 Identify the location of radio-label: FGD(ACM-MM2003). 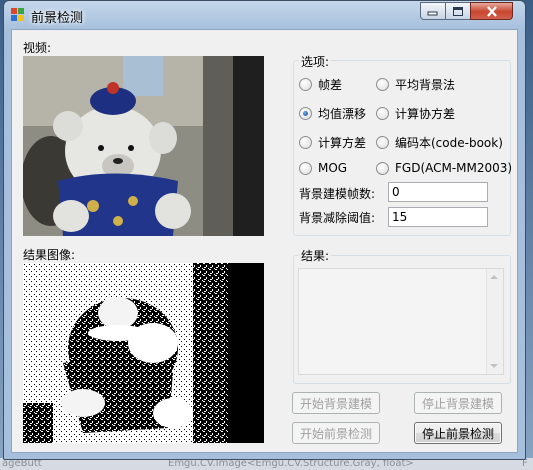
(454, 168).